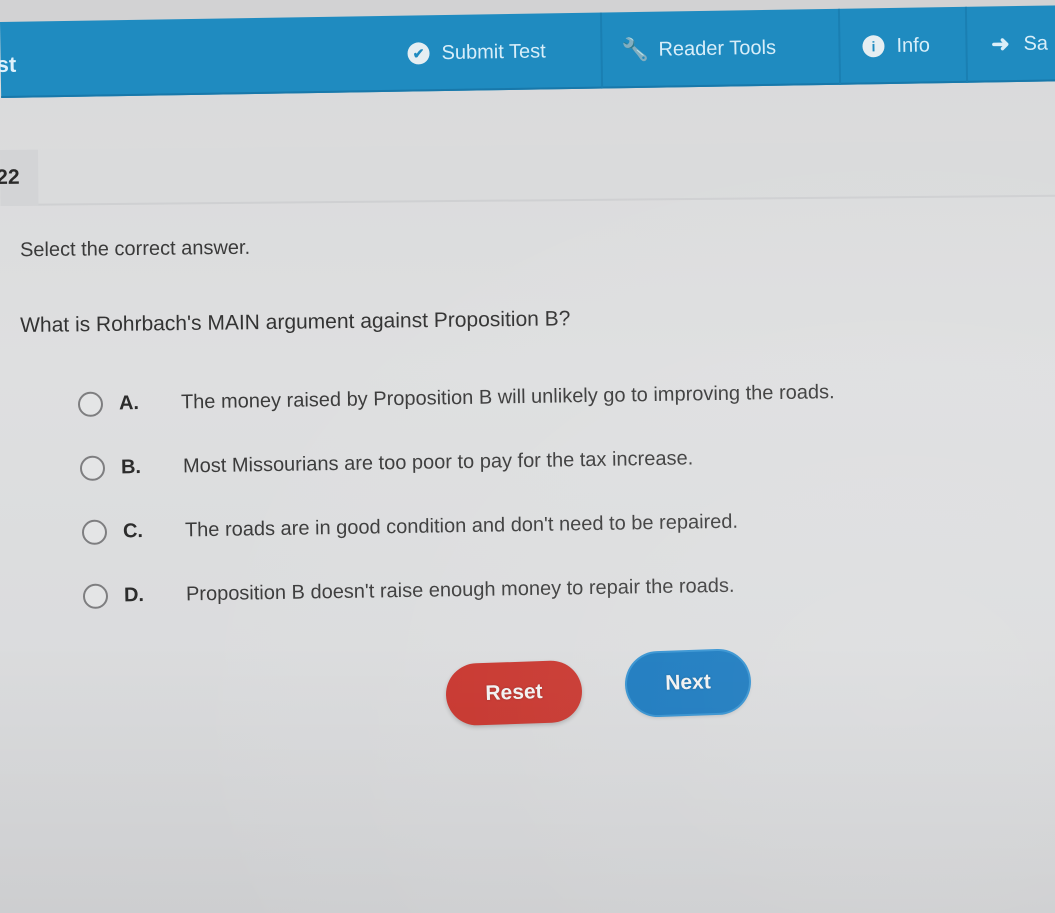  Describe the element at coordinates (92, 468) in the screenshot. I see `radio-button-b` at that location.